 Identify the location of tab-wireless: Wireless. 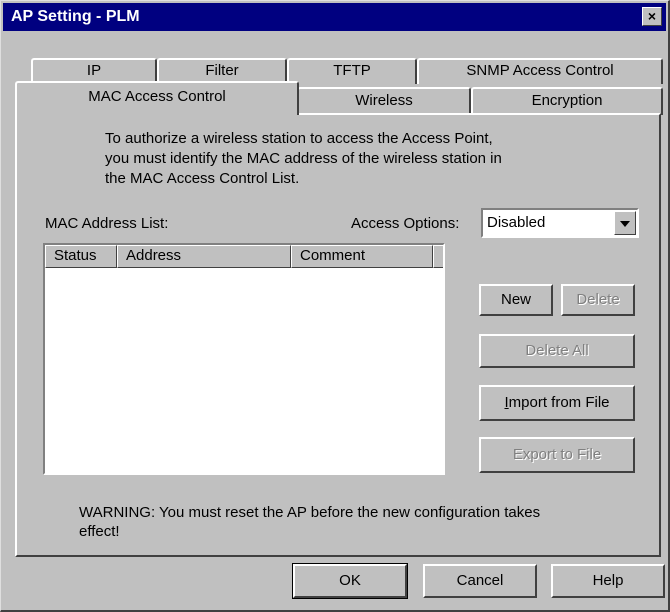
(384, 101).